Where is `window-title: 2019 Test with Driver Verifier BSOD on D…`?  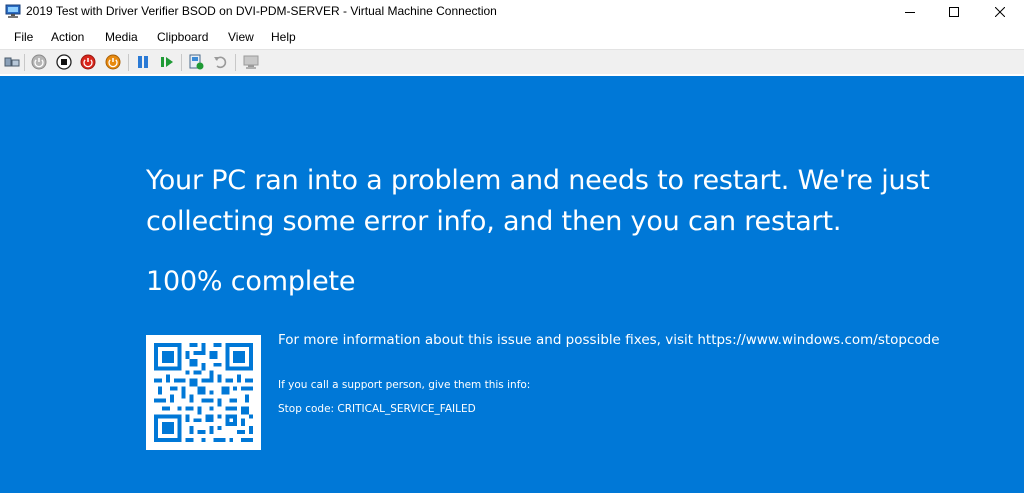
window-title: 2019 Test with Driver Verifier BSOD on D… is located at coordinates (261, 11).